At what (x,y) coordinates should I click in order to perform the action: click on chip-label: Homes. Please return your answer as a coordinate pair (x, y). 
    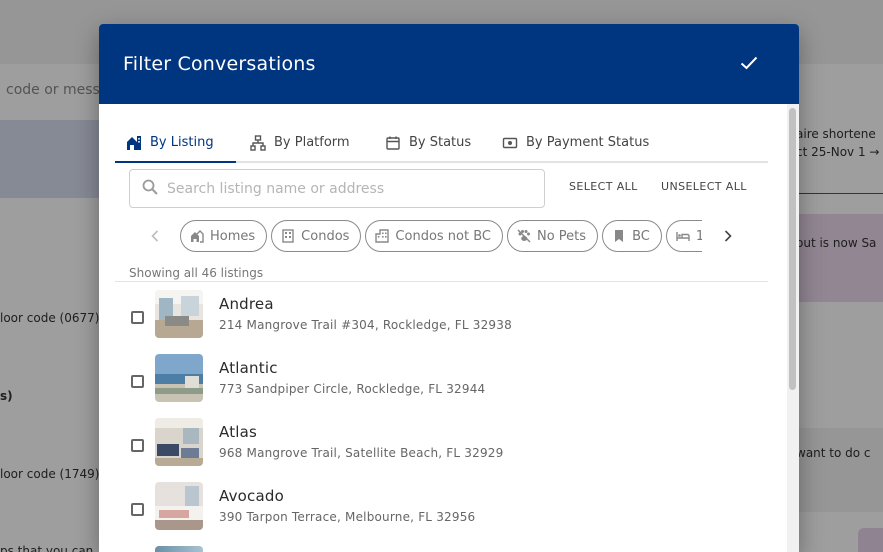
    Looking at the image, I should click on (233, 236).